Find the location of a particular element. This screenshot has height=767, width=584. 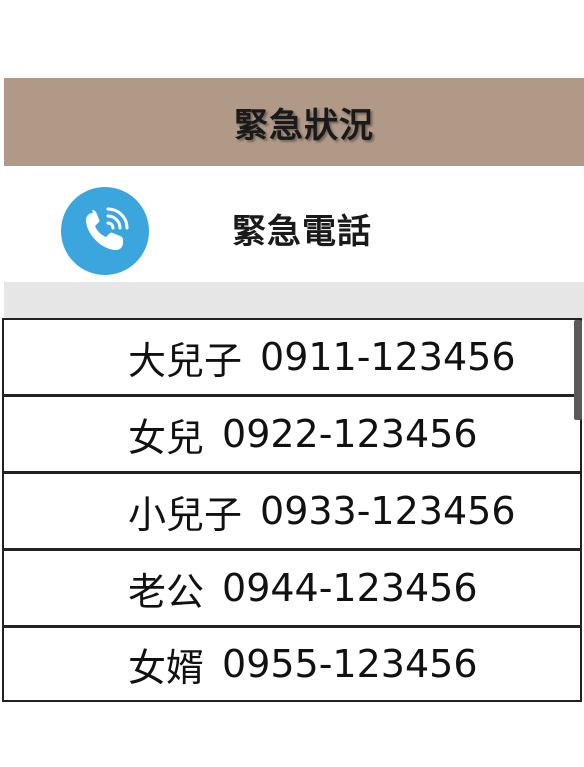

contact-name: 小兒子 is located at coordinates (185, 514).